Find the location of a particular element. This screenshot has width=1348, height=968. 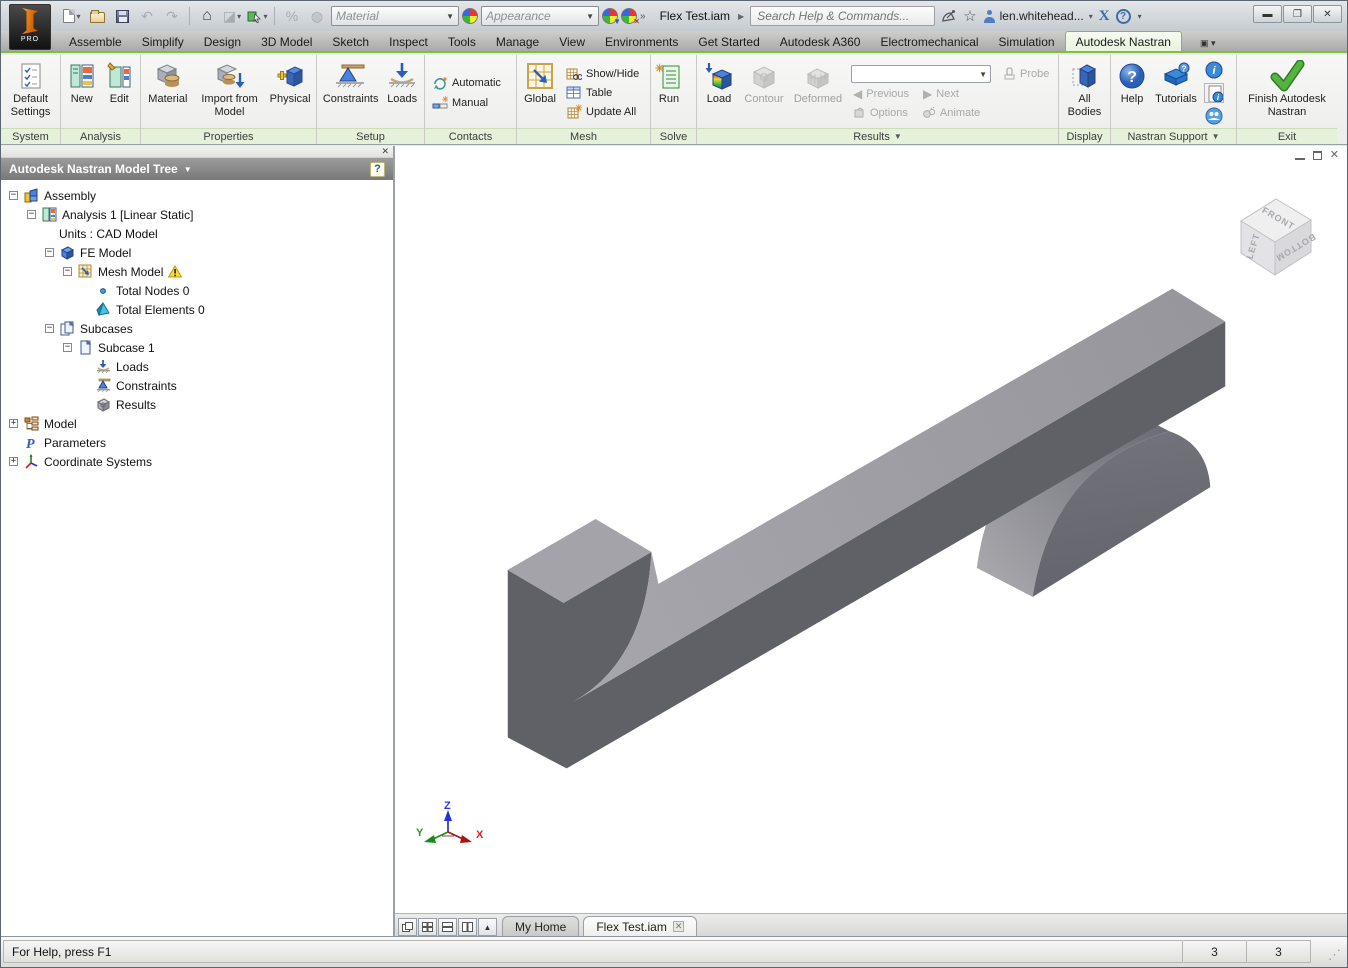

search-box is located at coordinates (843, 16).